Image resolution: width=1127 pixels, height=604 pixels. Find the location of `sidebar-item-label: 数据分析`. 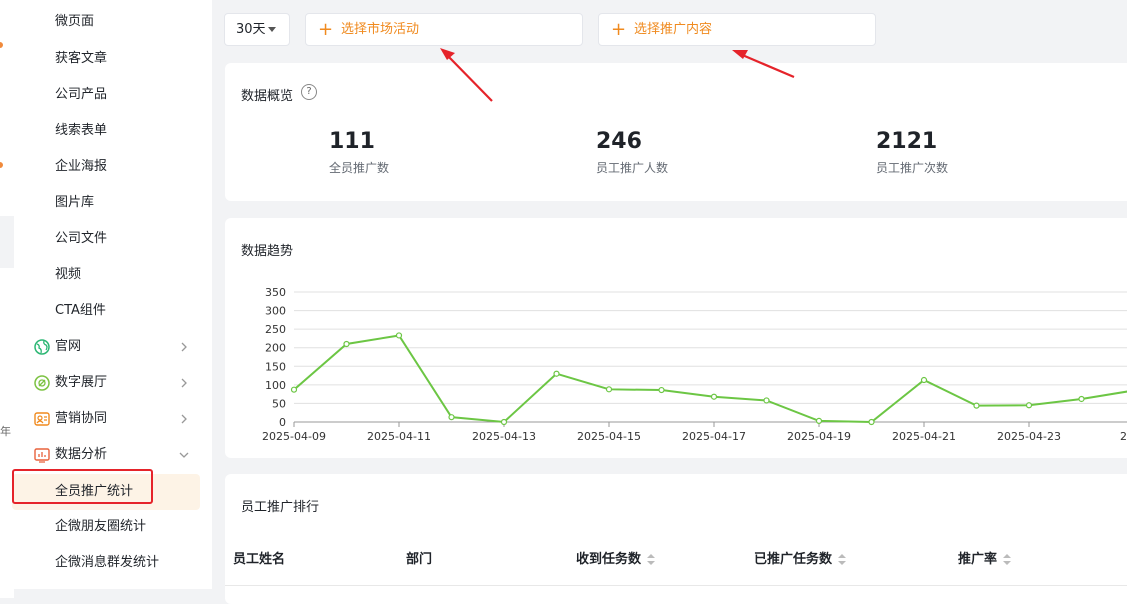

sidebar-item-label: 数据分析 is located at coordinates (81, 454).